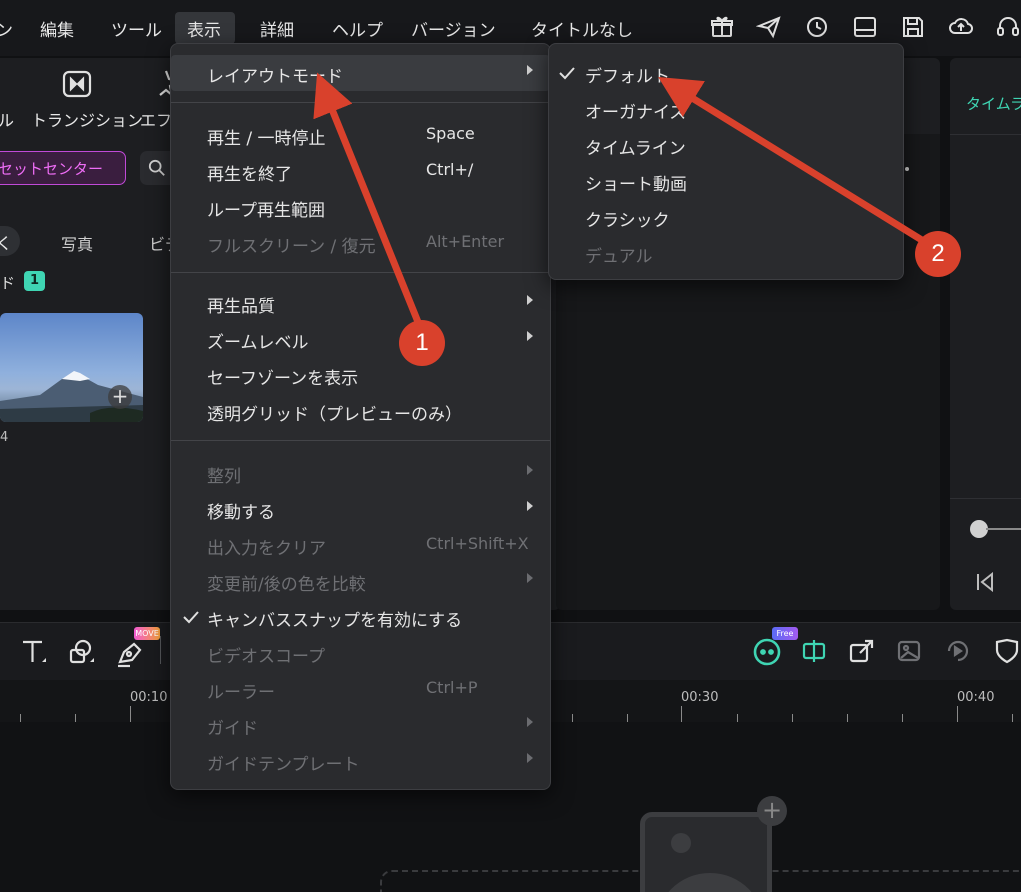  I want to click on menu-item-label: 整列, so click(224, 477).